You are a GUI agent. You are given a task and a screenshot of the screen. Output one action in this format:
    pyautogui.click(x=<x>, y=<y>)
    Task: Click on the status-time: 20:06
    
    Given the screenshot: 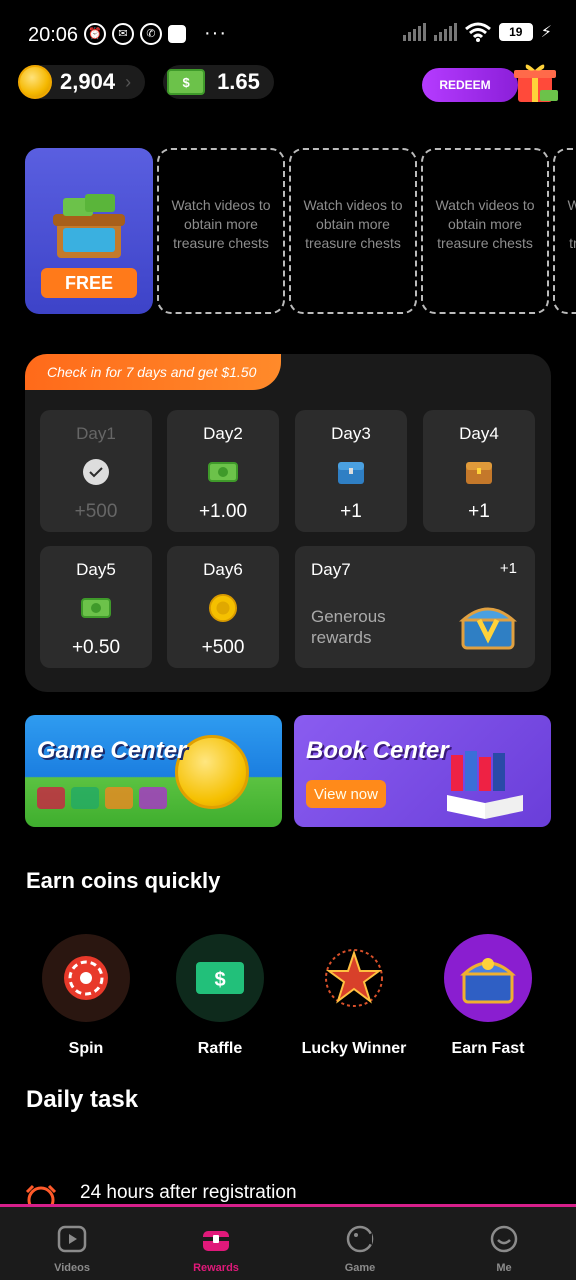 What is the action you would take?
    pyautogui.click(x=53, y=35)
    